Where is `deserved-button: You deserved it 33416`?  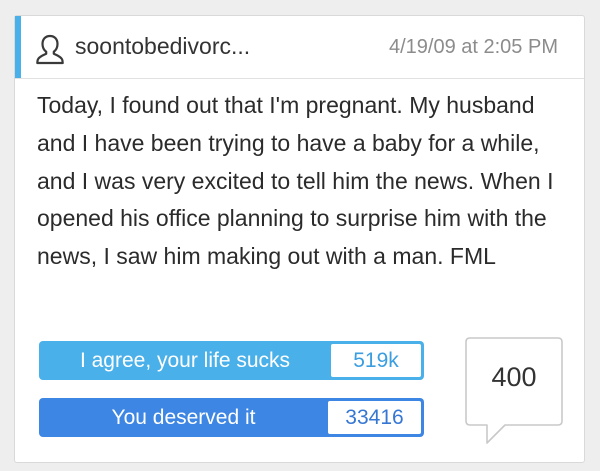
deserved-button: You deserved it 33416 is located at coordinates (231, 417).